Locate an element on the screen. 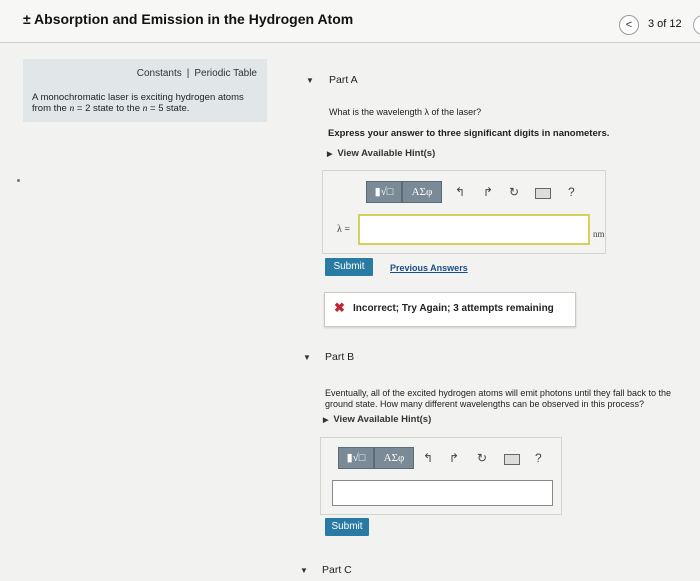 The width and height of the screenshot is (700, 581). previous-item-button: < is located at coordinates (629, 25).